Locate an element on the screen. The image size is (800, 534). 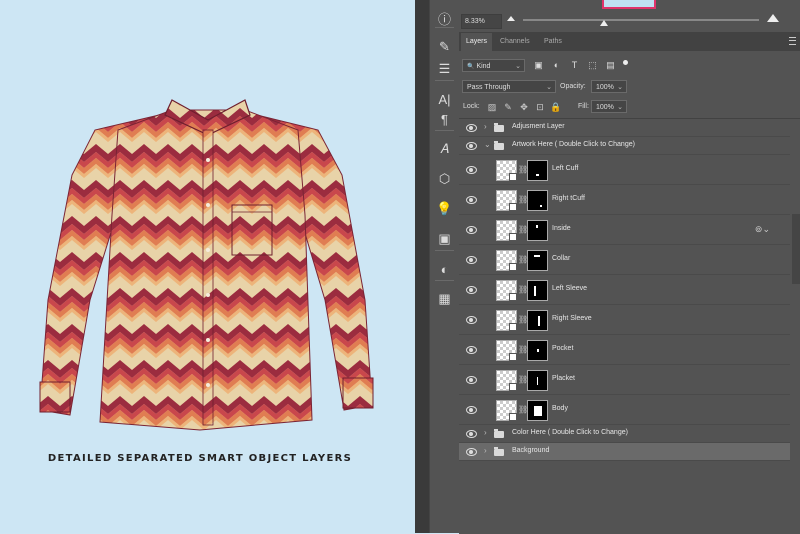
layer-row: ⛓ Inside ⊚⌄ is located at coordinates (624, 230).